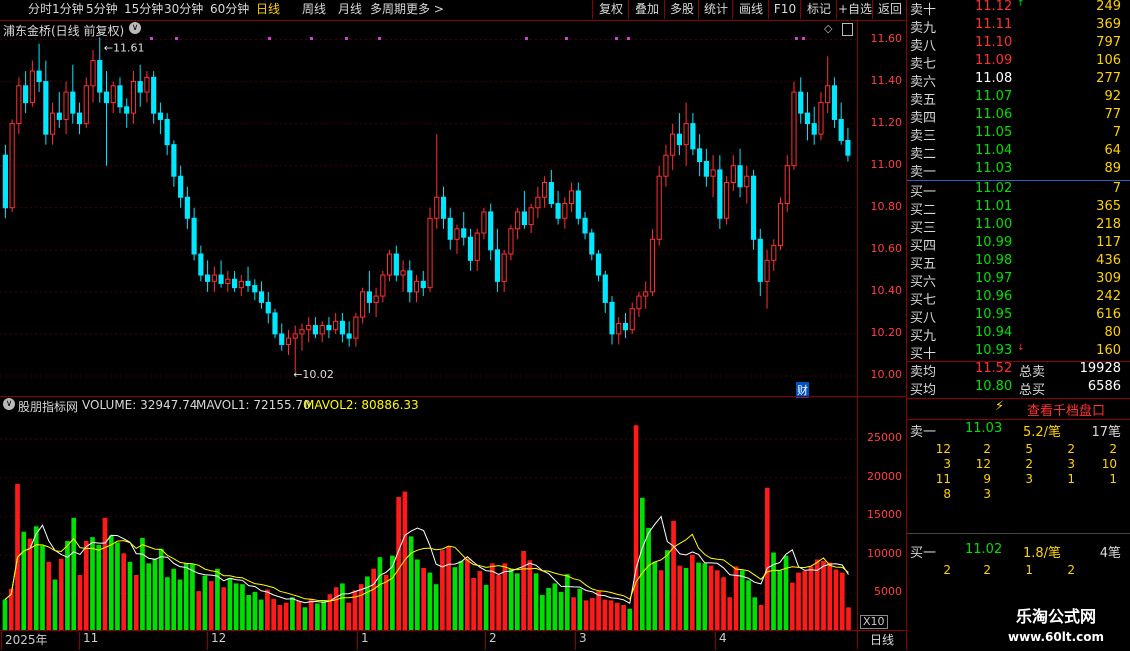  What do you see at coordinates (1018, 244) in the screenshot?
I see `buy-level-4: 买四 10.99 117` at bounding box center [1018, 244].